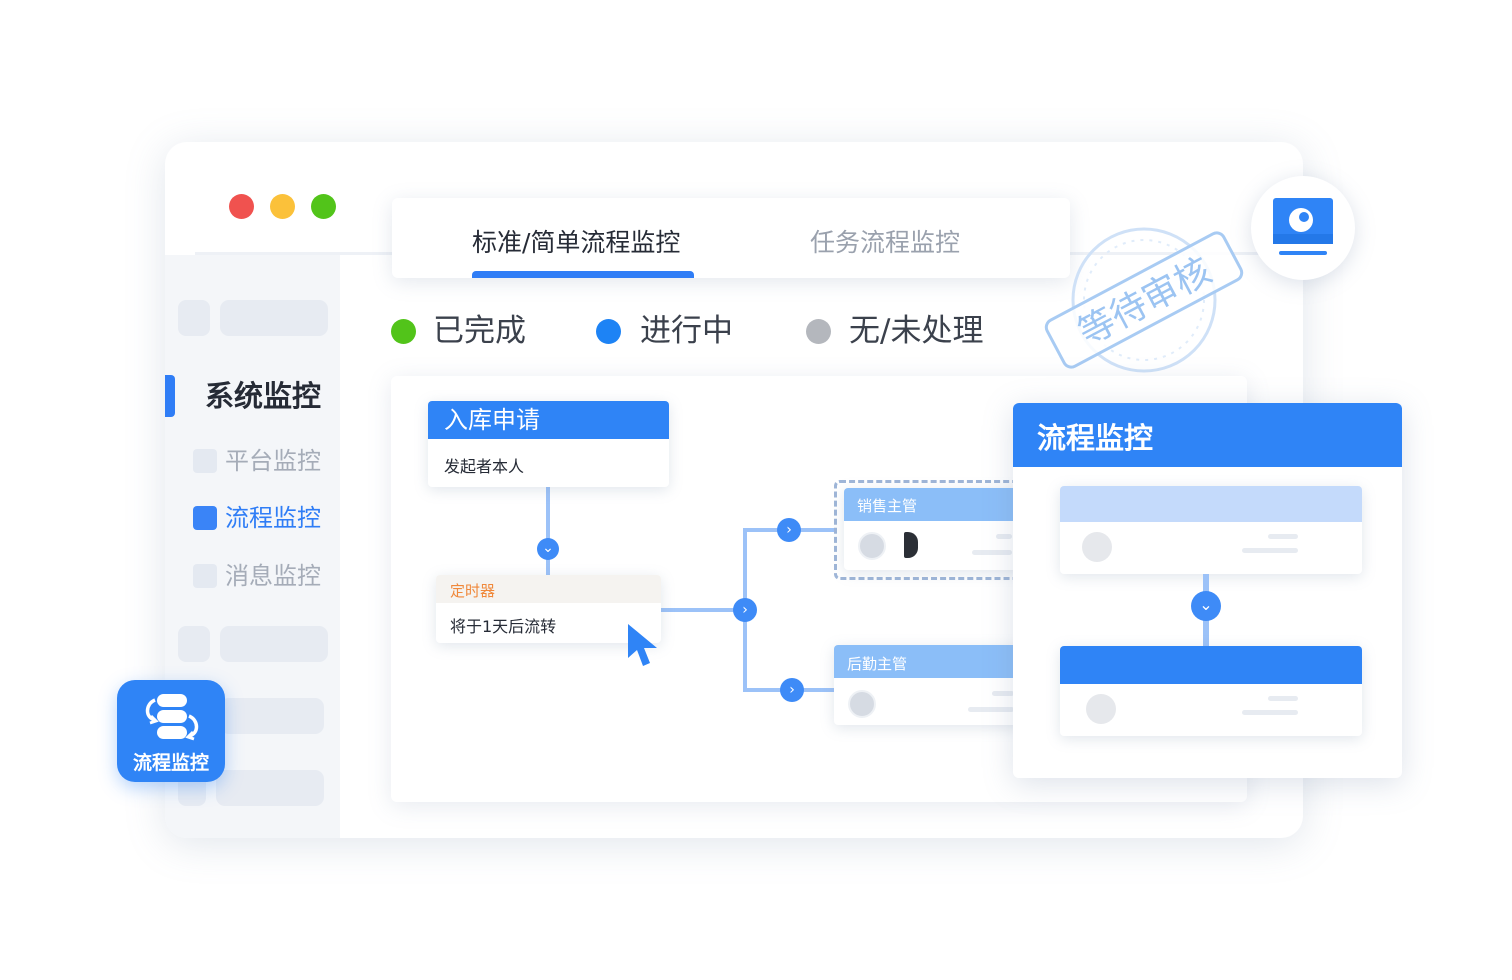  What do you see at coordinates (1095, 438) in the screenshot?
I see `card-title: 流程监控` at bounding box center [1095, 438].